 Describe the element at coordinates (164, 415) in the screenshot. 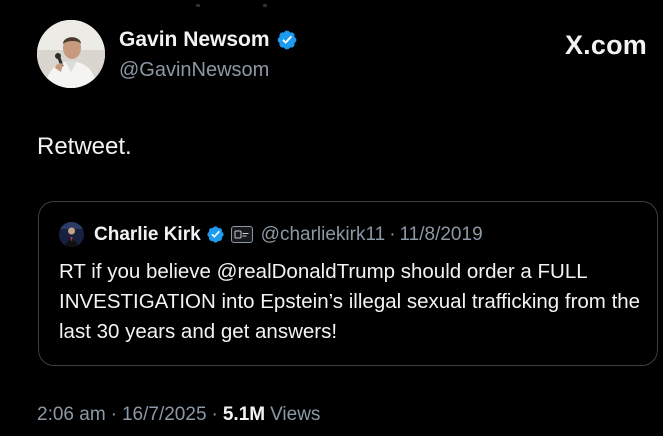

I see `tweet-date: 16/7/2025` at that location.